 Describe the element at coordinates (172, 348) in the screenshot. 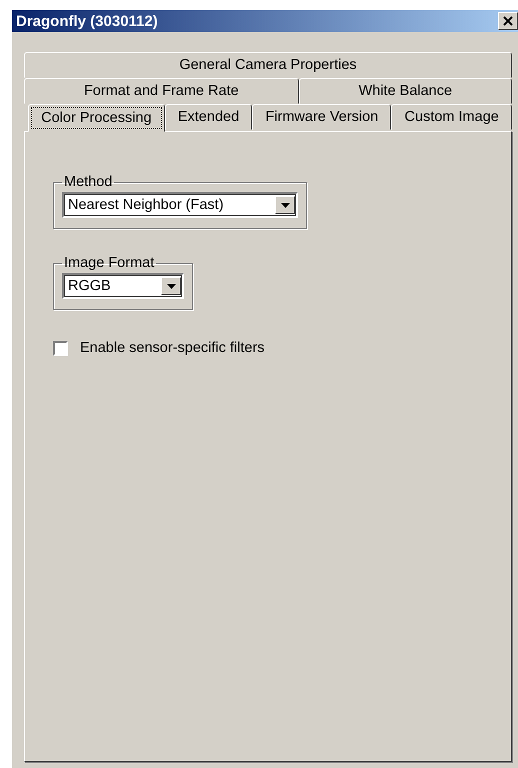

I see `checkbox-label: Enable sensor-specific filters` at that location.